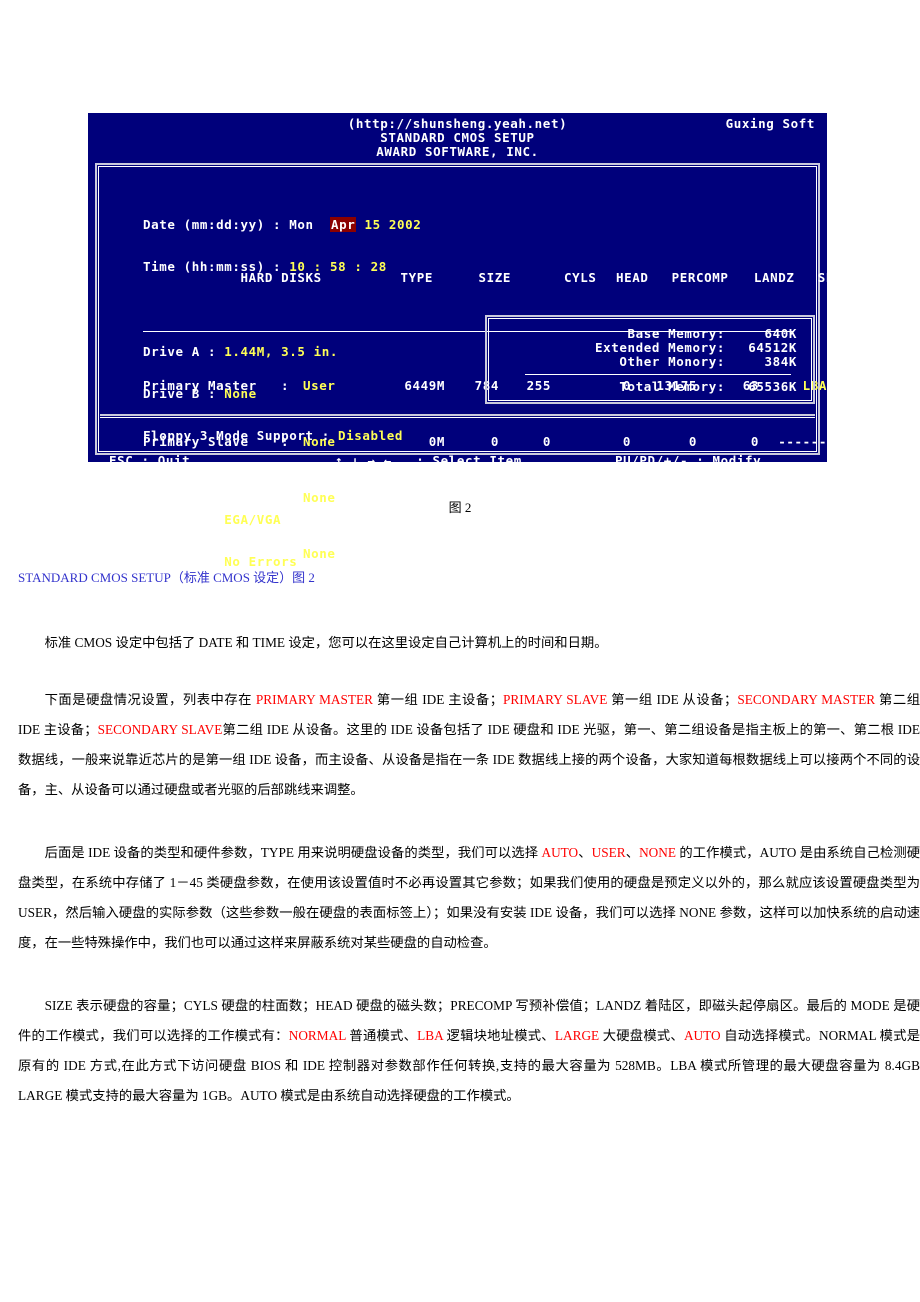  Describe the element at coordinates (180, 351) in the screenshot. I see `drive-a-label: Drive A :` at that location.